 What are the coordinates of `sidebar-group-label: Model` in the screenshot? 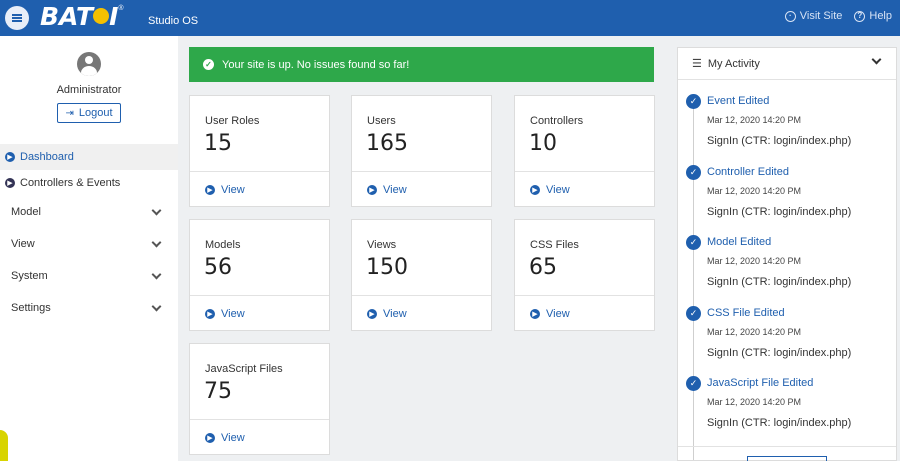 It's located at (26, 212).